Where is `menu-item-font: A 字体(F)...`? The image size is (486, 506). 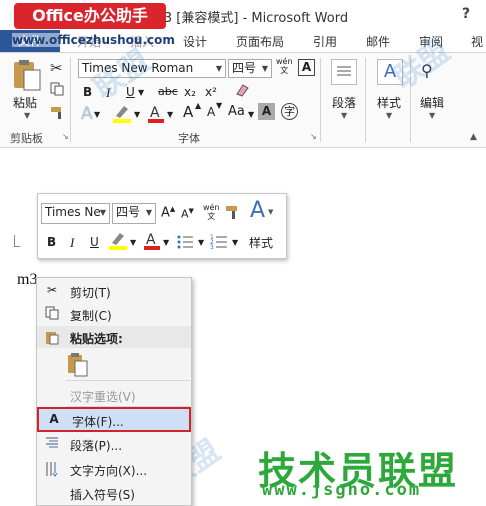
menu-item-font: A 字体(F)... is located at coordinates (114, 419).